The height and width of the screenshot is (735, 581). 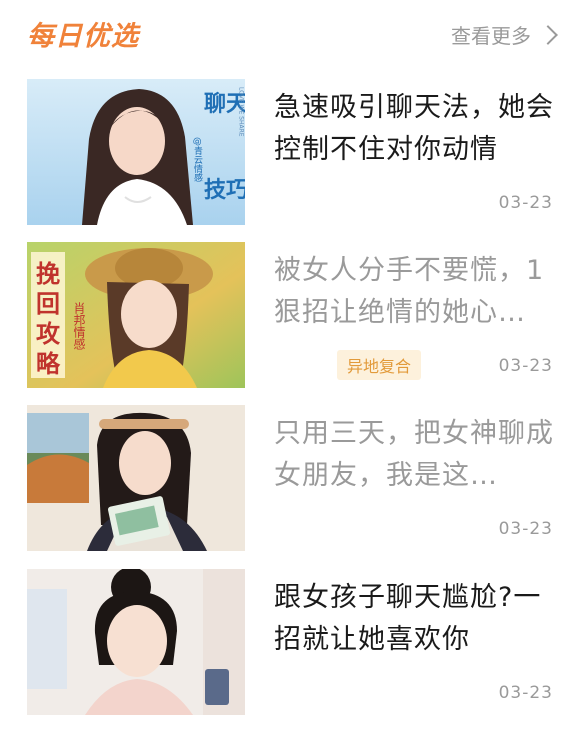 I want to click on thumb-caption: @青云情感, so click(x=197, y=159).